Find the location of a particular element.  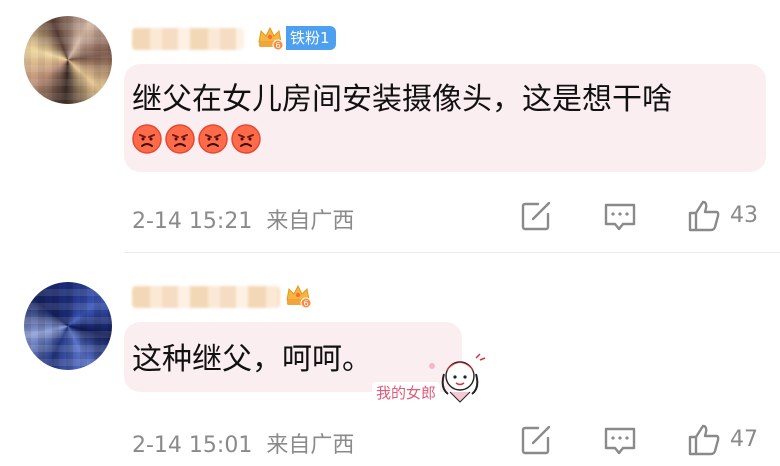

comment-time: 2-14 15:01 is located at coordinates (192, 445).